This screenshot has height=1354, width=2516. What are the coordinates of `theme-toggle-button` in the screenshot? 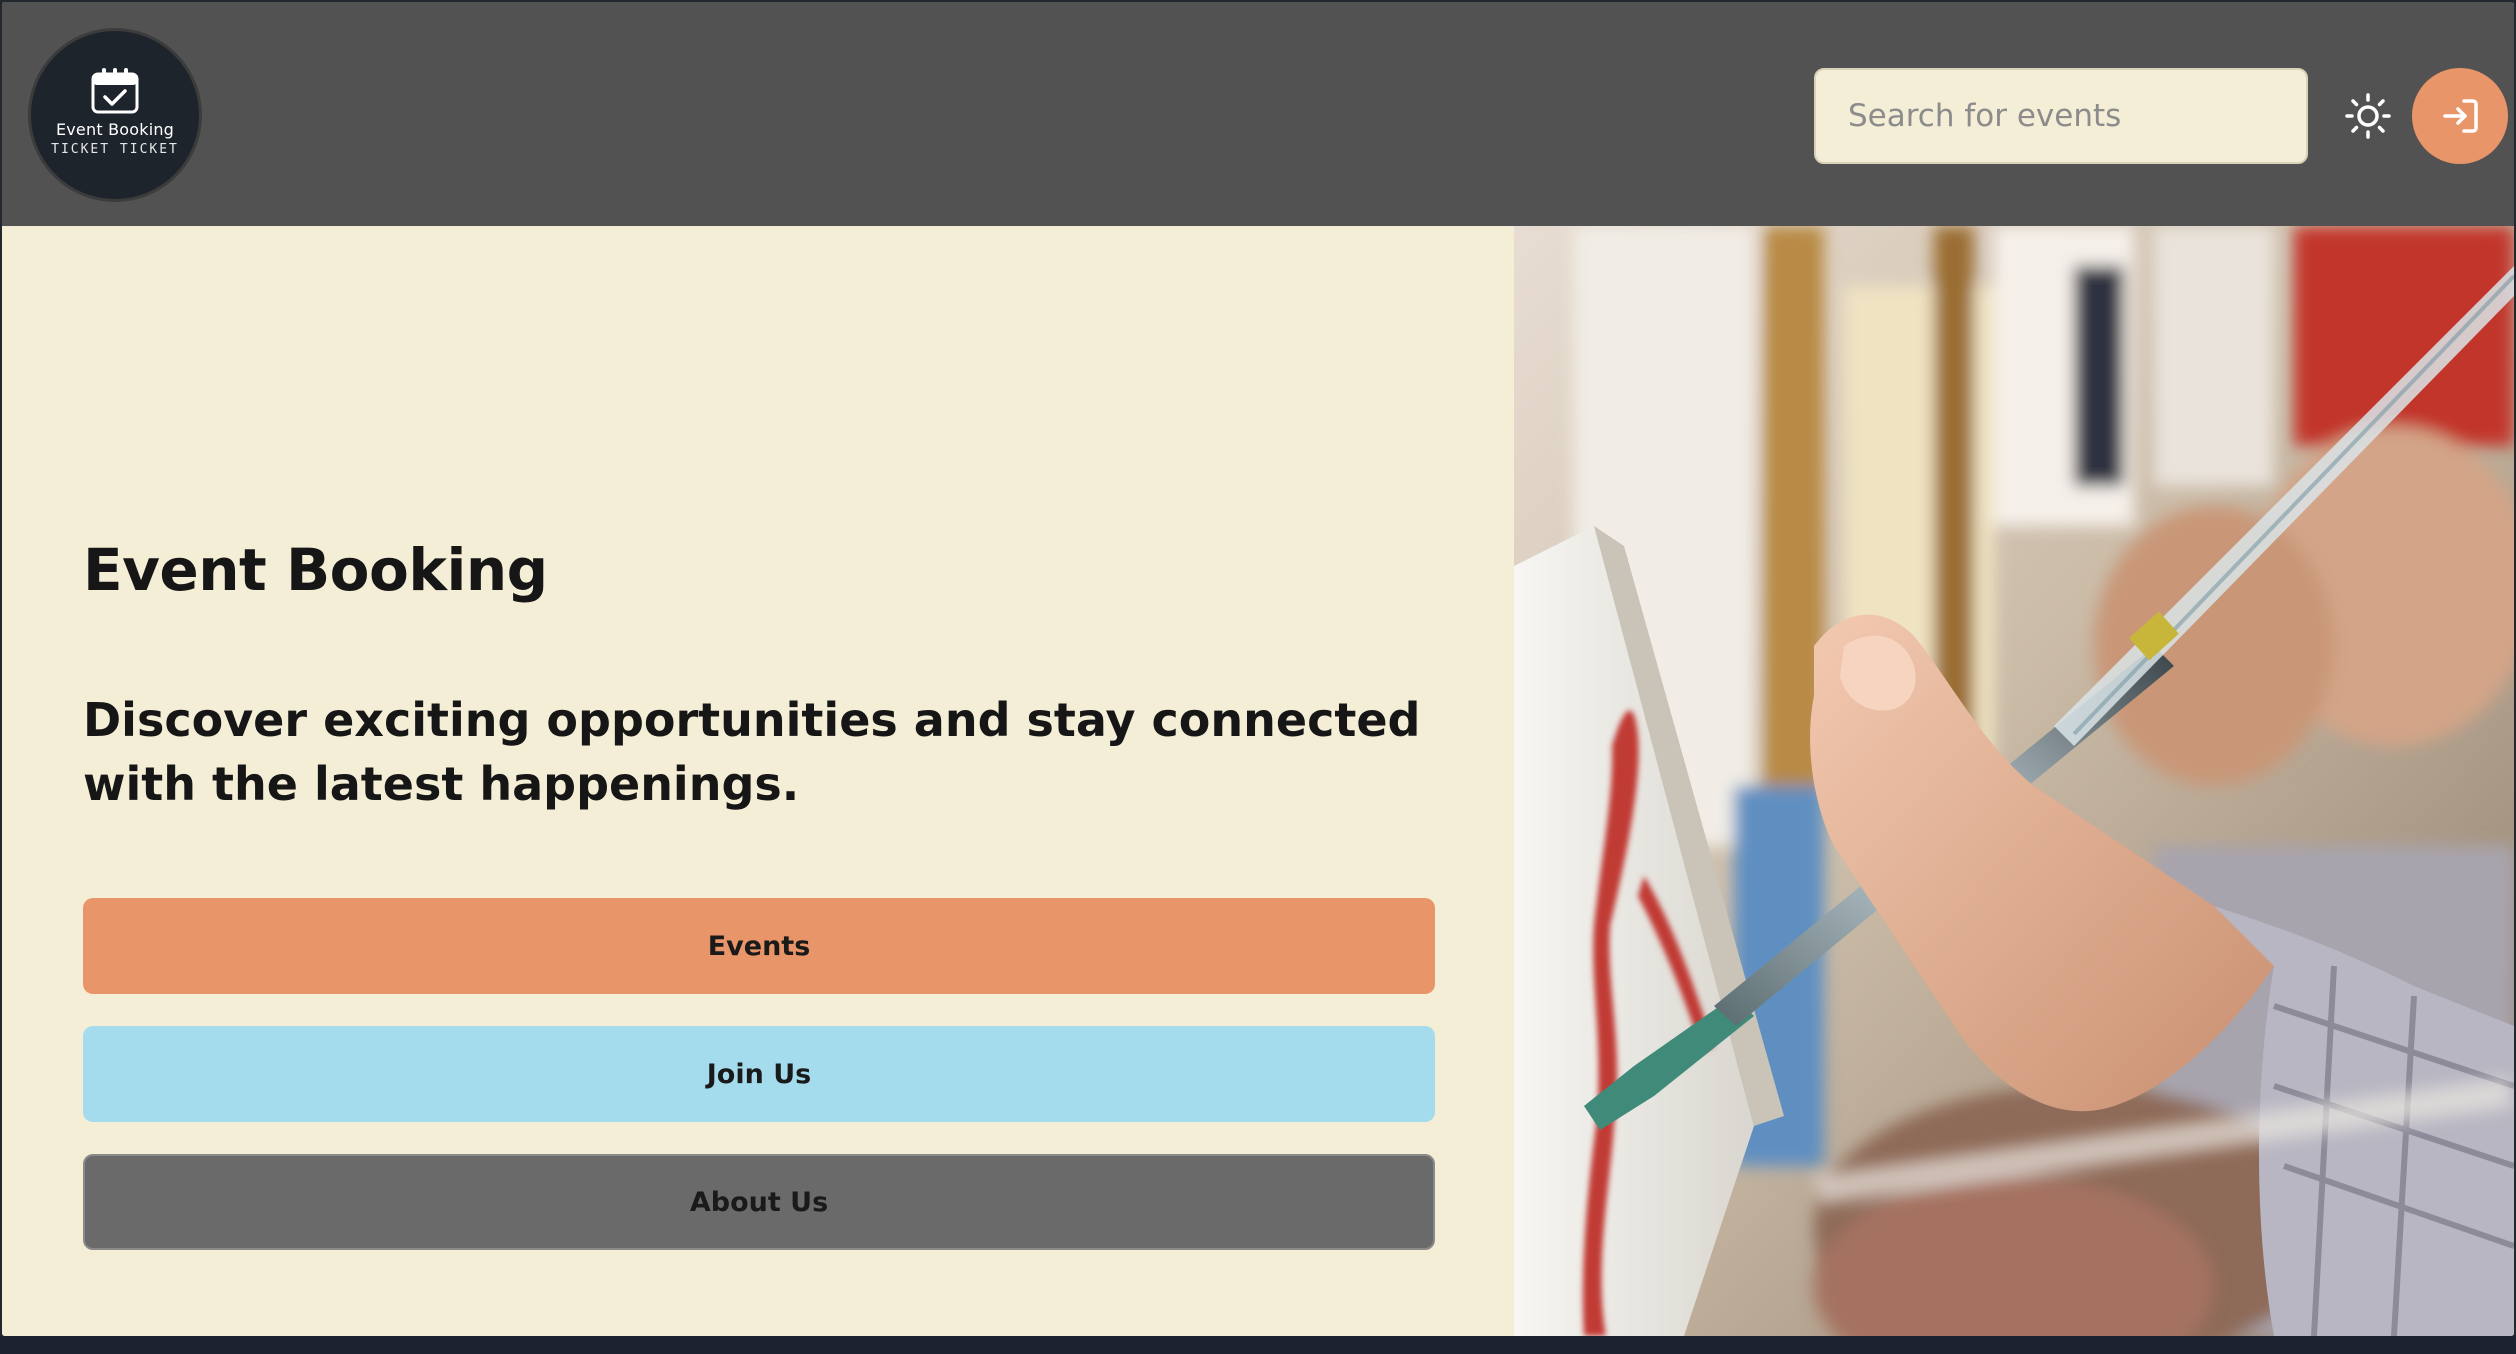 It's located at (2368, 116).